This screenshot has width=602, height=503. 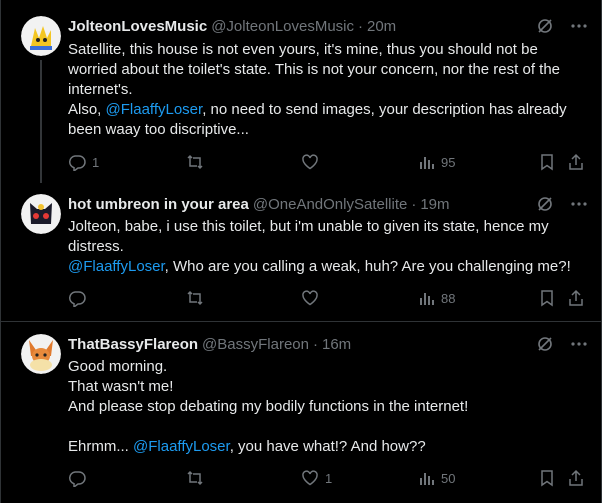 What do you see at coordinates (437, 478) in the screenshot?
I see `views-button: 50` at bounding box center [437, 478].